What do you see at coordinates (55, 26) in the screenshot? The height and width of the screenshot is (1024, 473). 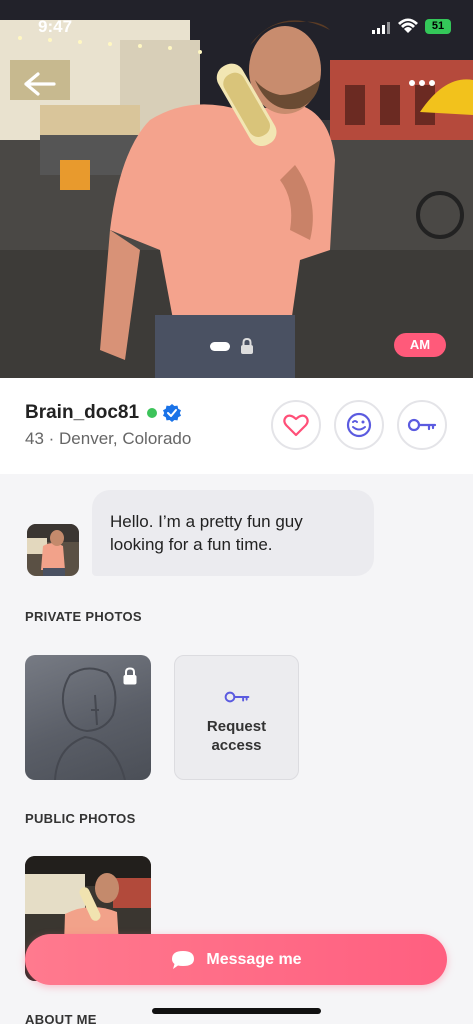 I see `status-time: 9:47` at bounding box center [55, 26].